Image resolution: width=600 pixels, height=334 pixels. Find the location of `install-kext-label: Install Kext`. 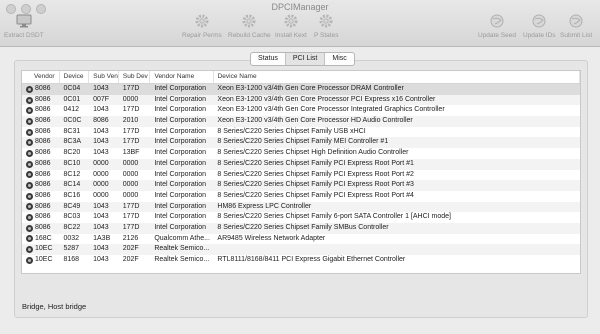

install-kext-label: Install Kext is located at coordinates (291, 35).